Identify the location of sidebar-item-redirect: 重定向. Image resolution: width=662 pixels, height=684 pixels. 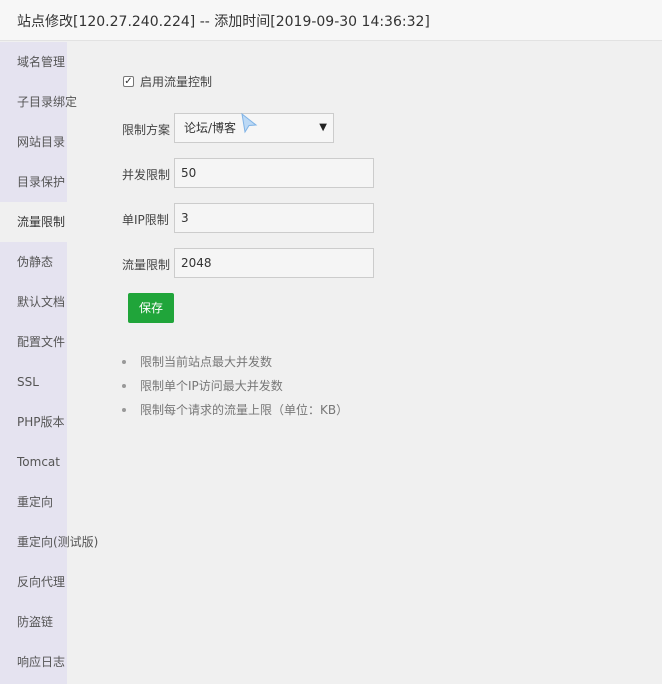
(33, 502).